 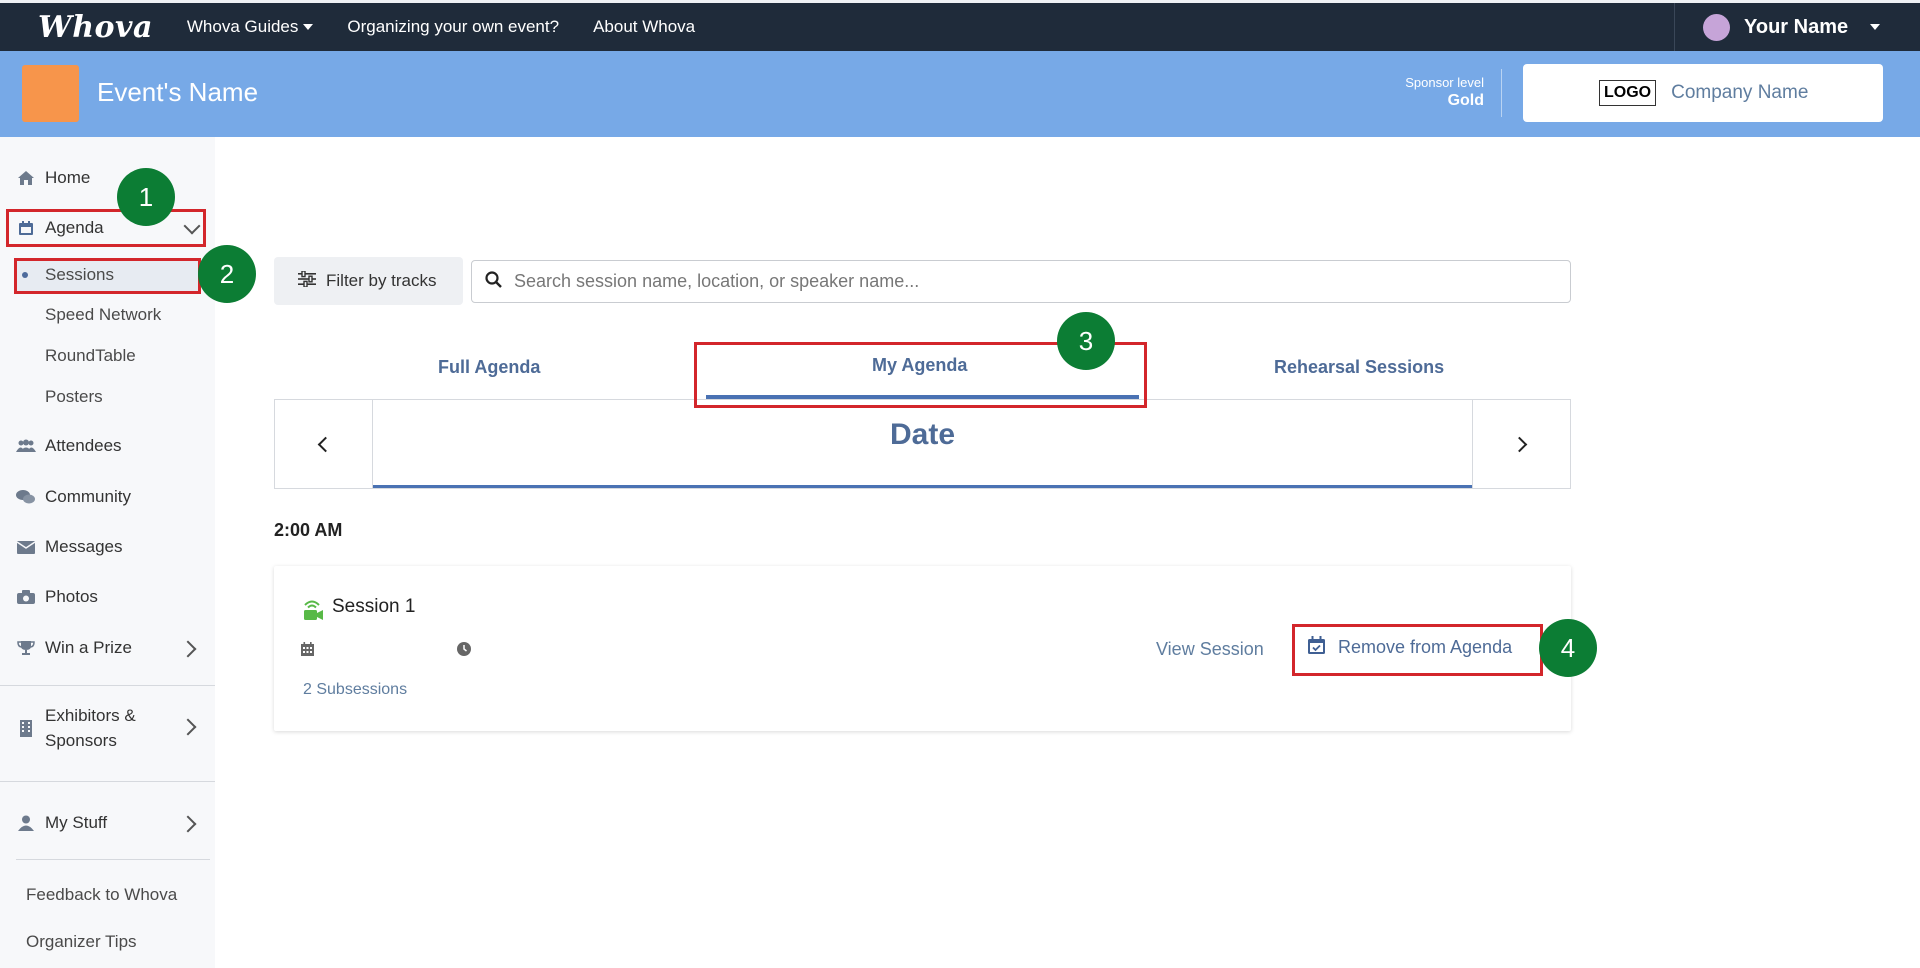 What do you see at coordinates (1407, 92) in the screenshot?
I see `sponsor-level: Sponsor level Gold` at bounding box center [1407, 92].